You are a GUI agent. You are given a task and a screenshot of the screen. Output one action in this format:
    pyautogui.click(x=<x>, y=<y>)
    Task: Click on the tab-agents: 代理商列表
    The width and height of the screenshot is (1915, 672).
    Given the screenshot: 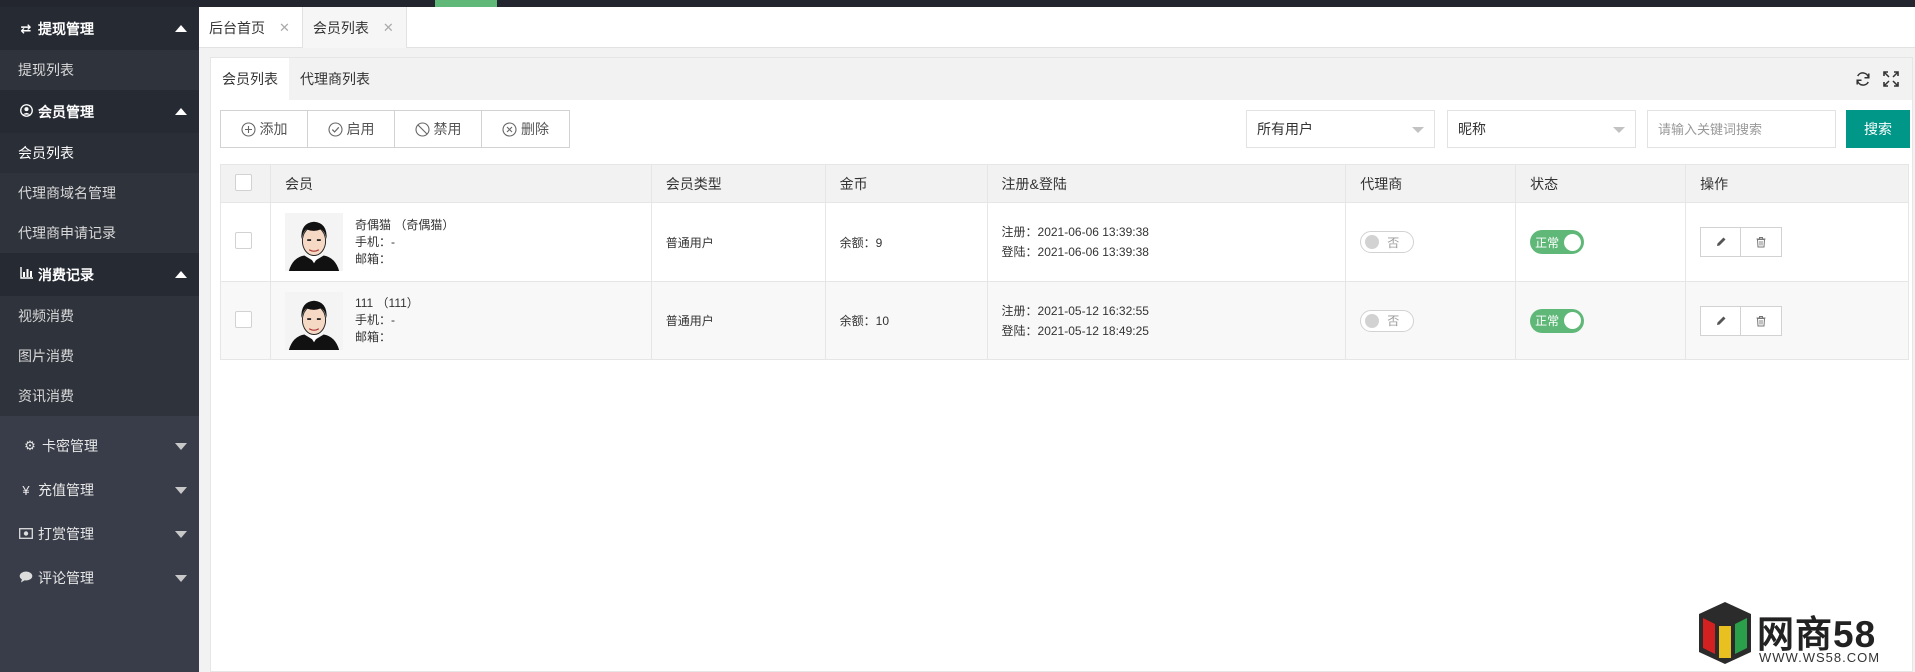 What is the action you would take?
    pyautogui.click(x=335, y=79)
    